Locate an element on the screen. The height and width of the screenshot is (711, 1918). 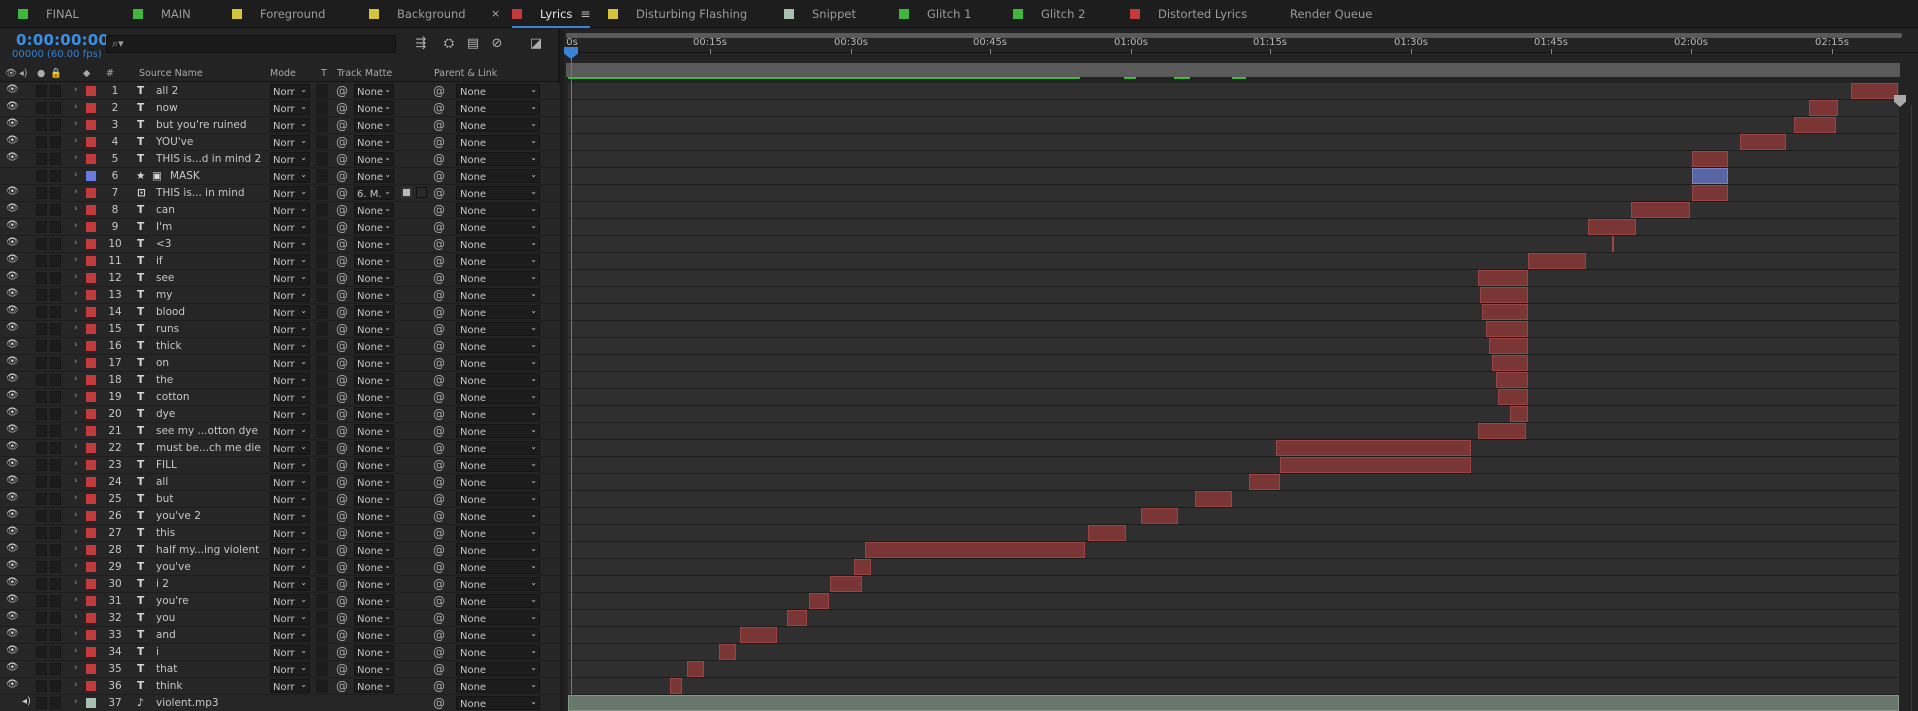
audio-switch-icon: ◂) is located at coordinates (26, 701).